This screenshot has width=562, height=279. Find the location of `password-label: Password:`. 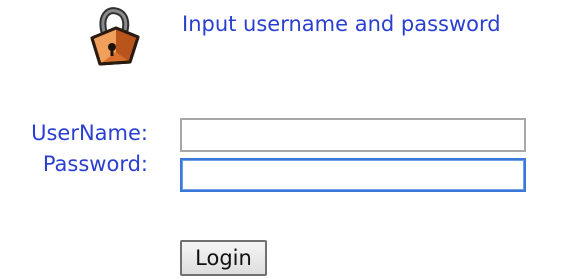

password-label: Password: is located at coordinates (95, 164).